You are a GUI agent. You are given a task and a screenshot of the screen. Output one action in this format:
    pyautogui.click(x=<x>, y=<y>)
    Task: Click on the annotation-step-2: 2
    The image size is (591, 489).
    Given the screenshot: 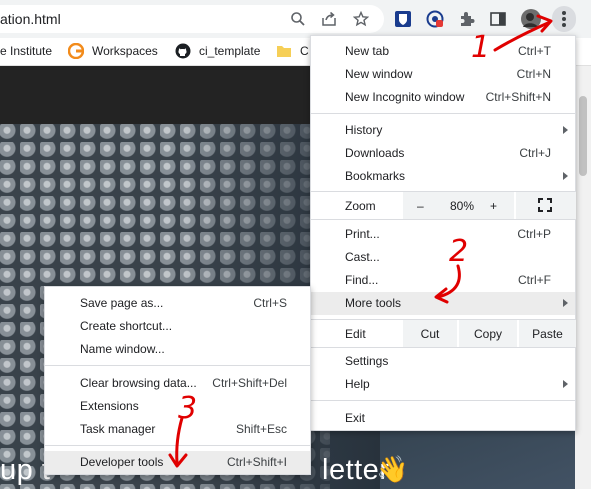 What is the action you would take?
    pyautogui.click(x=459, y=251)
    